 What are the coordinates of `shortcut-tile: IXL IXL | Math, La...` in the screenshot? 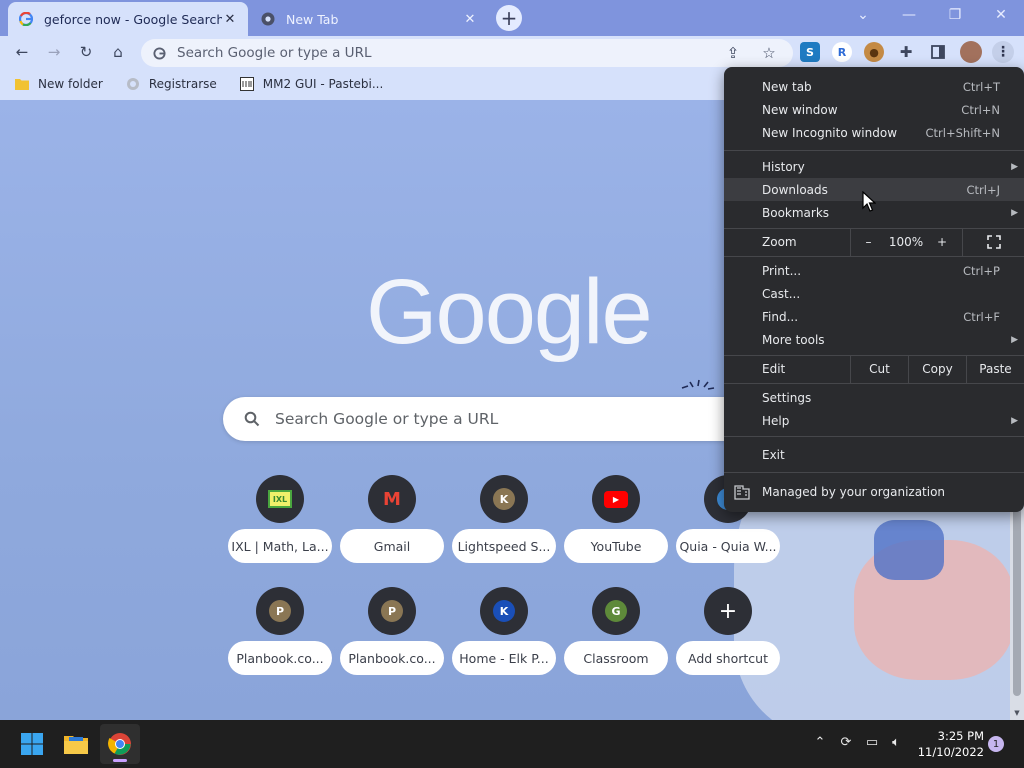 It's located at (280, 525).